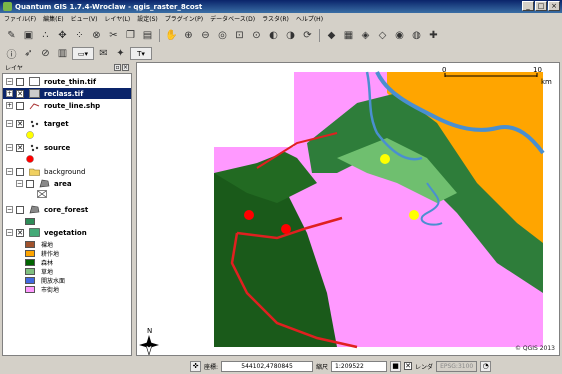 The height and width of the screenshot is (374, 562). Describe the element at coordinates (141, 53) in the screenshot. I see `text-annotation-dropdown: T▾` at that location.